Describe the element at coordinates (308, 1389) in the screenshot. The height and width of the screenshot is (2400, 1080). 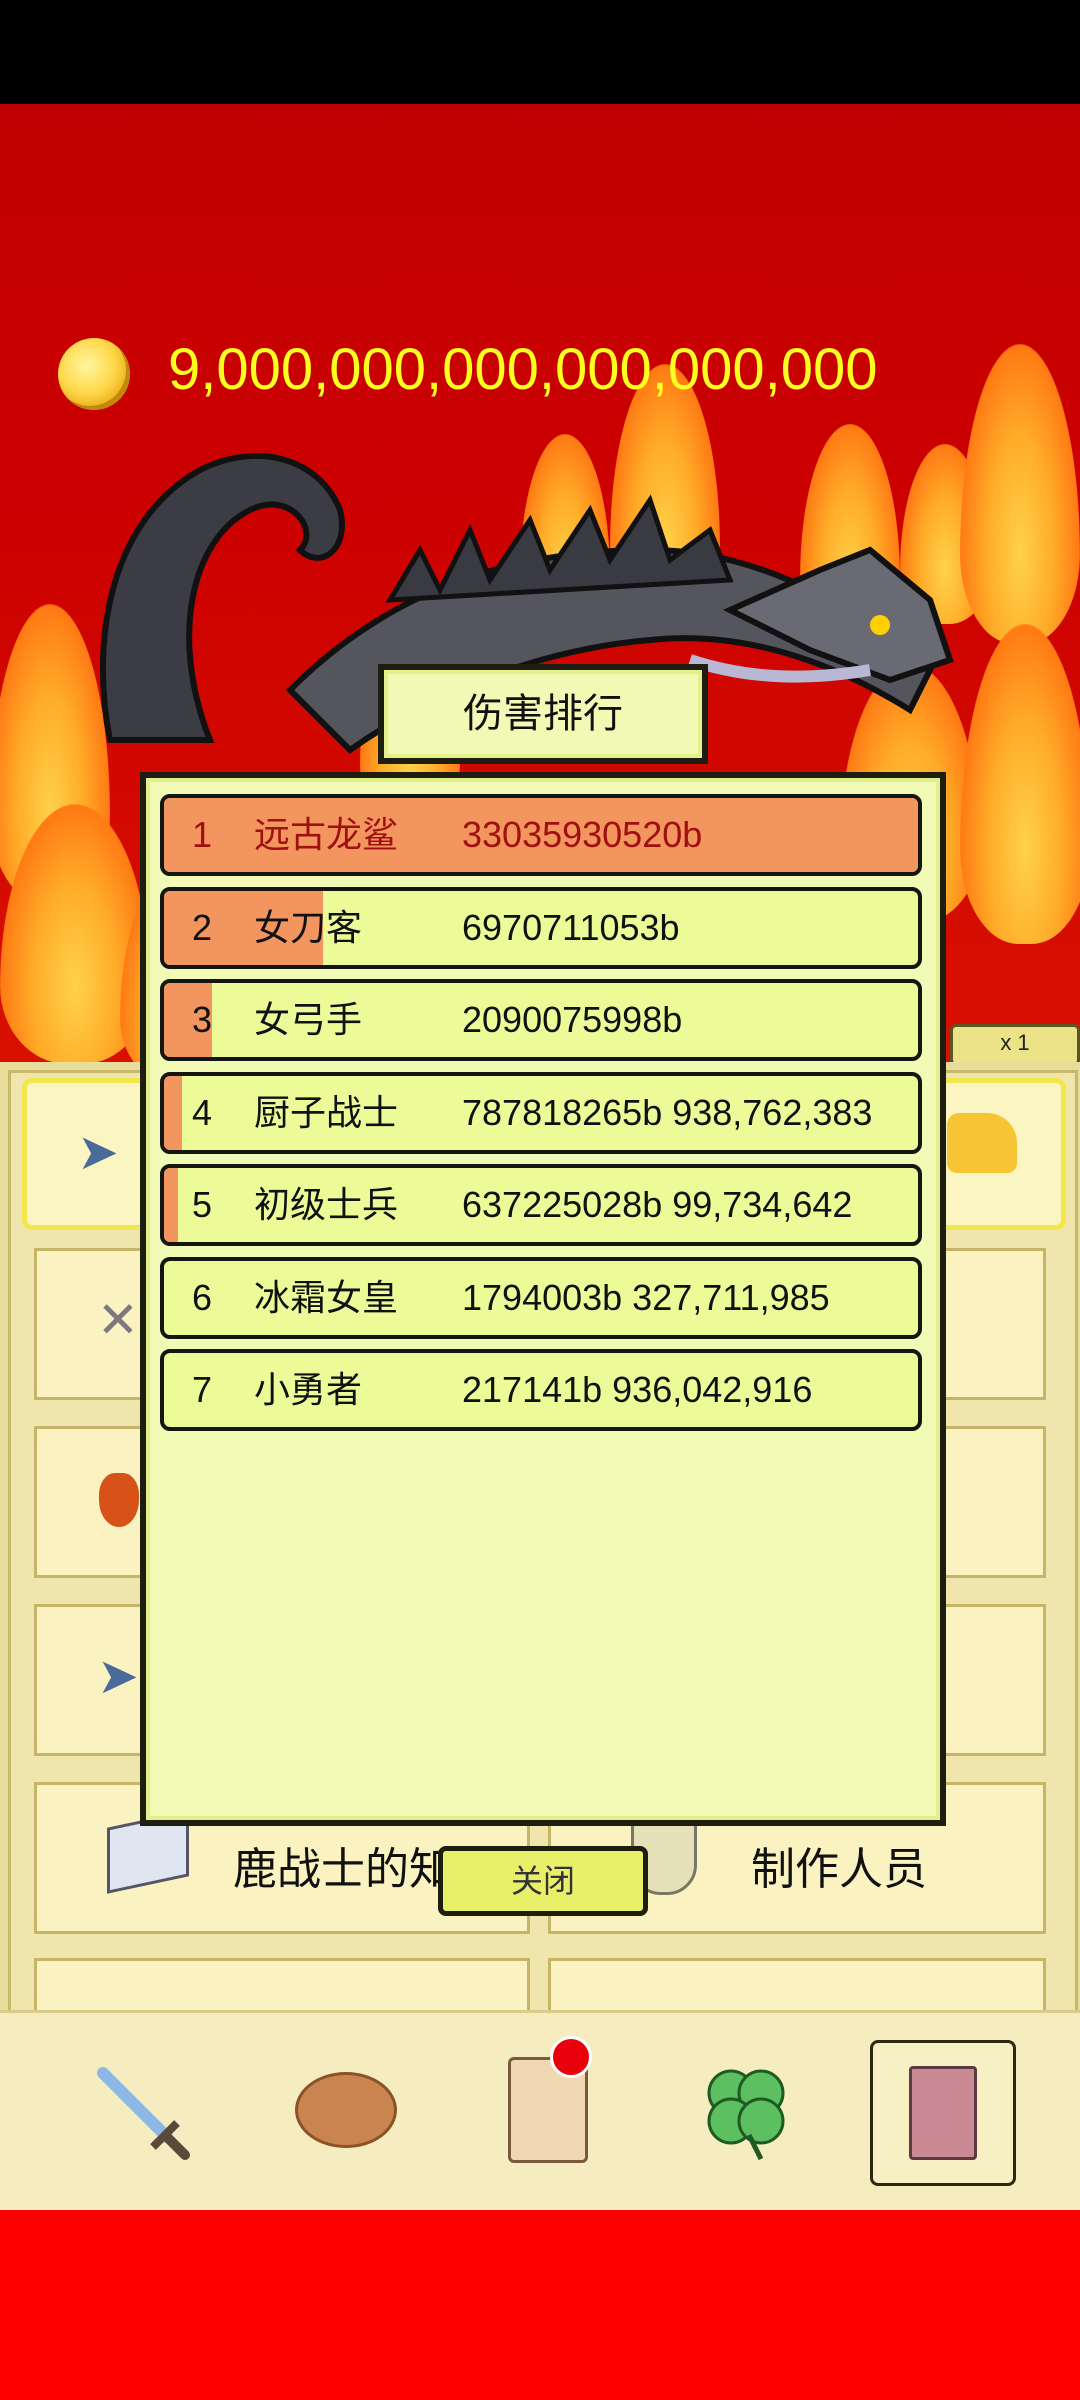
I see `hero-name: 小勇者` at that location.